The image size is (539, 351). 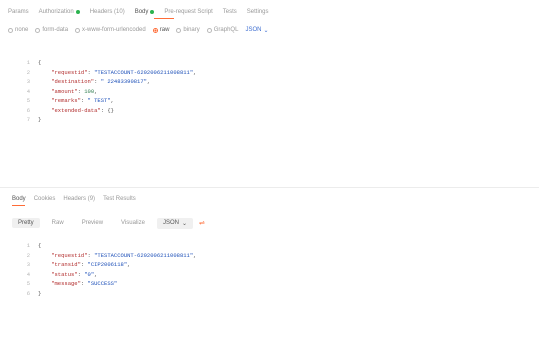 I want to click on body-format-value: JSON, so click(x=253, y=30).